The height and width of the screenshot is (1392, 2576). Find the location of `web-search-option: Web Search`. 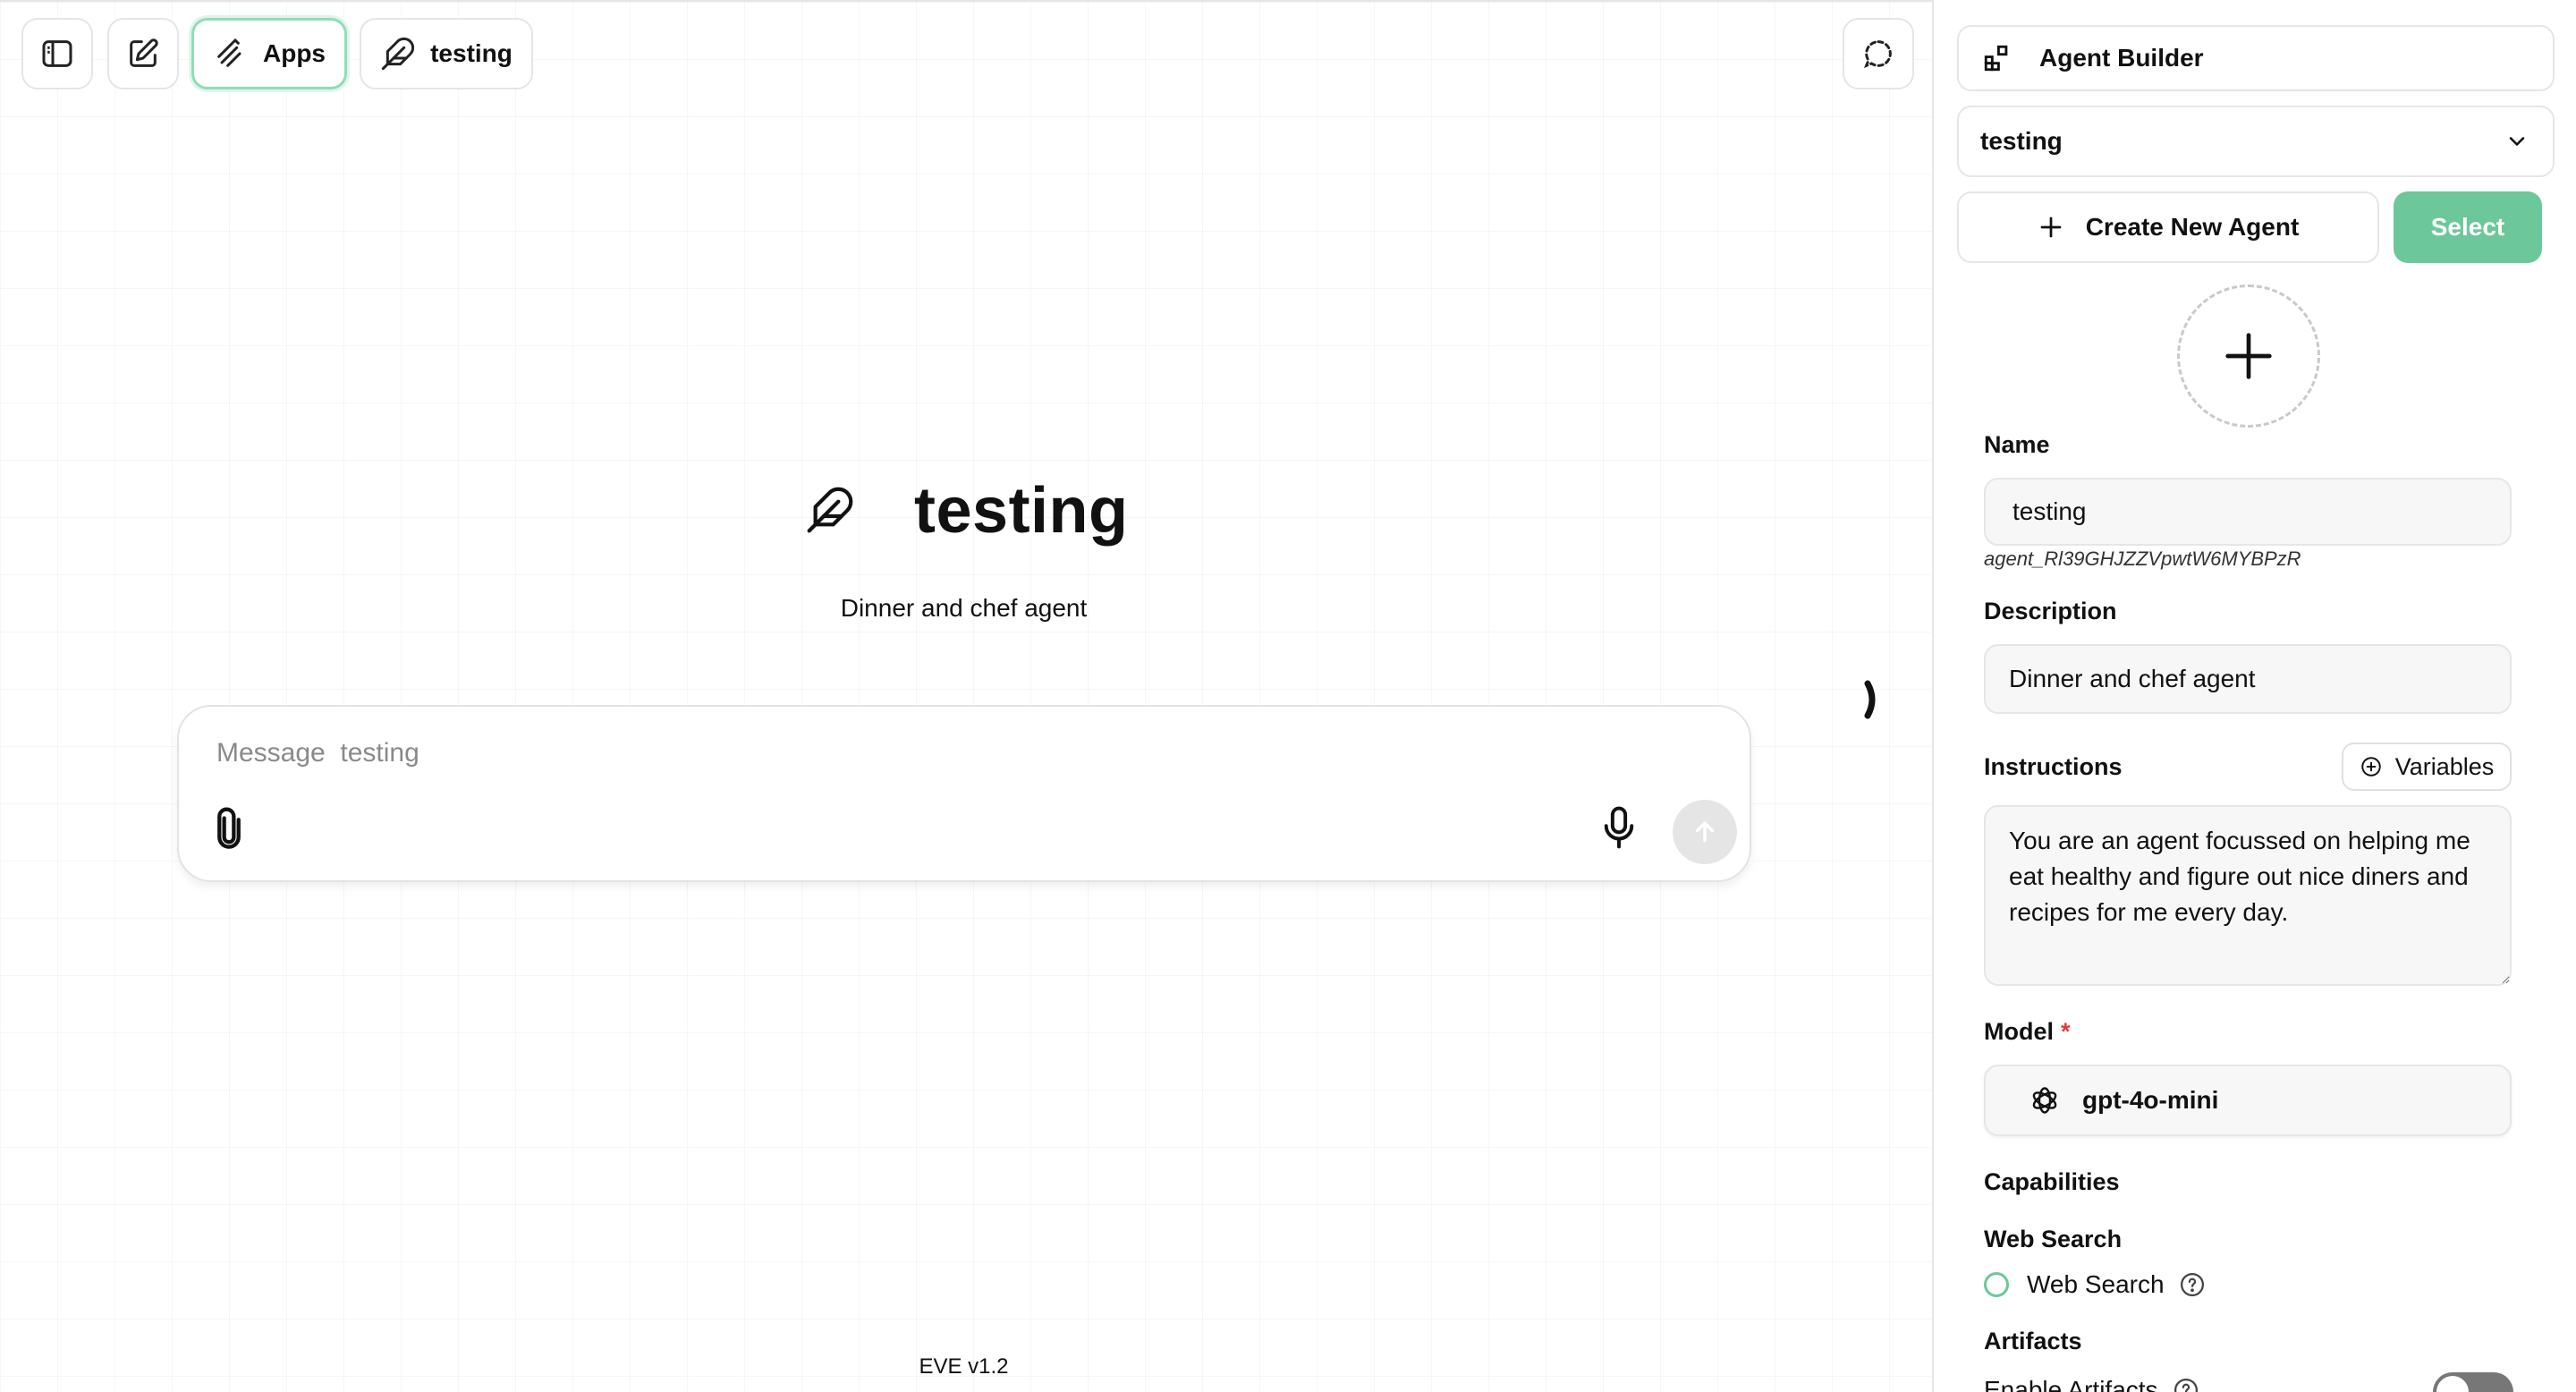

web-search-option: Web Search is located at coordinates (2095, 1284).